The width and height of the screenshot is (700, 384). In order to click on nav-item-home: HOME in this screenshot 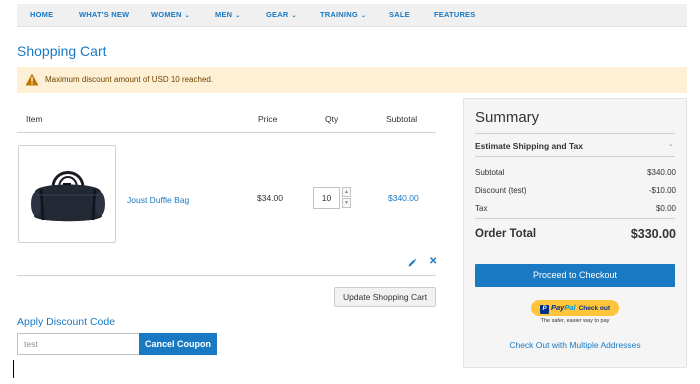, I will do `click(41, 14)`.